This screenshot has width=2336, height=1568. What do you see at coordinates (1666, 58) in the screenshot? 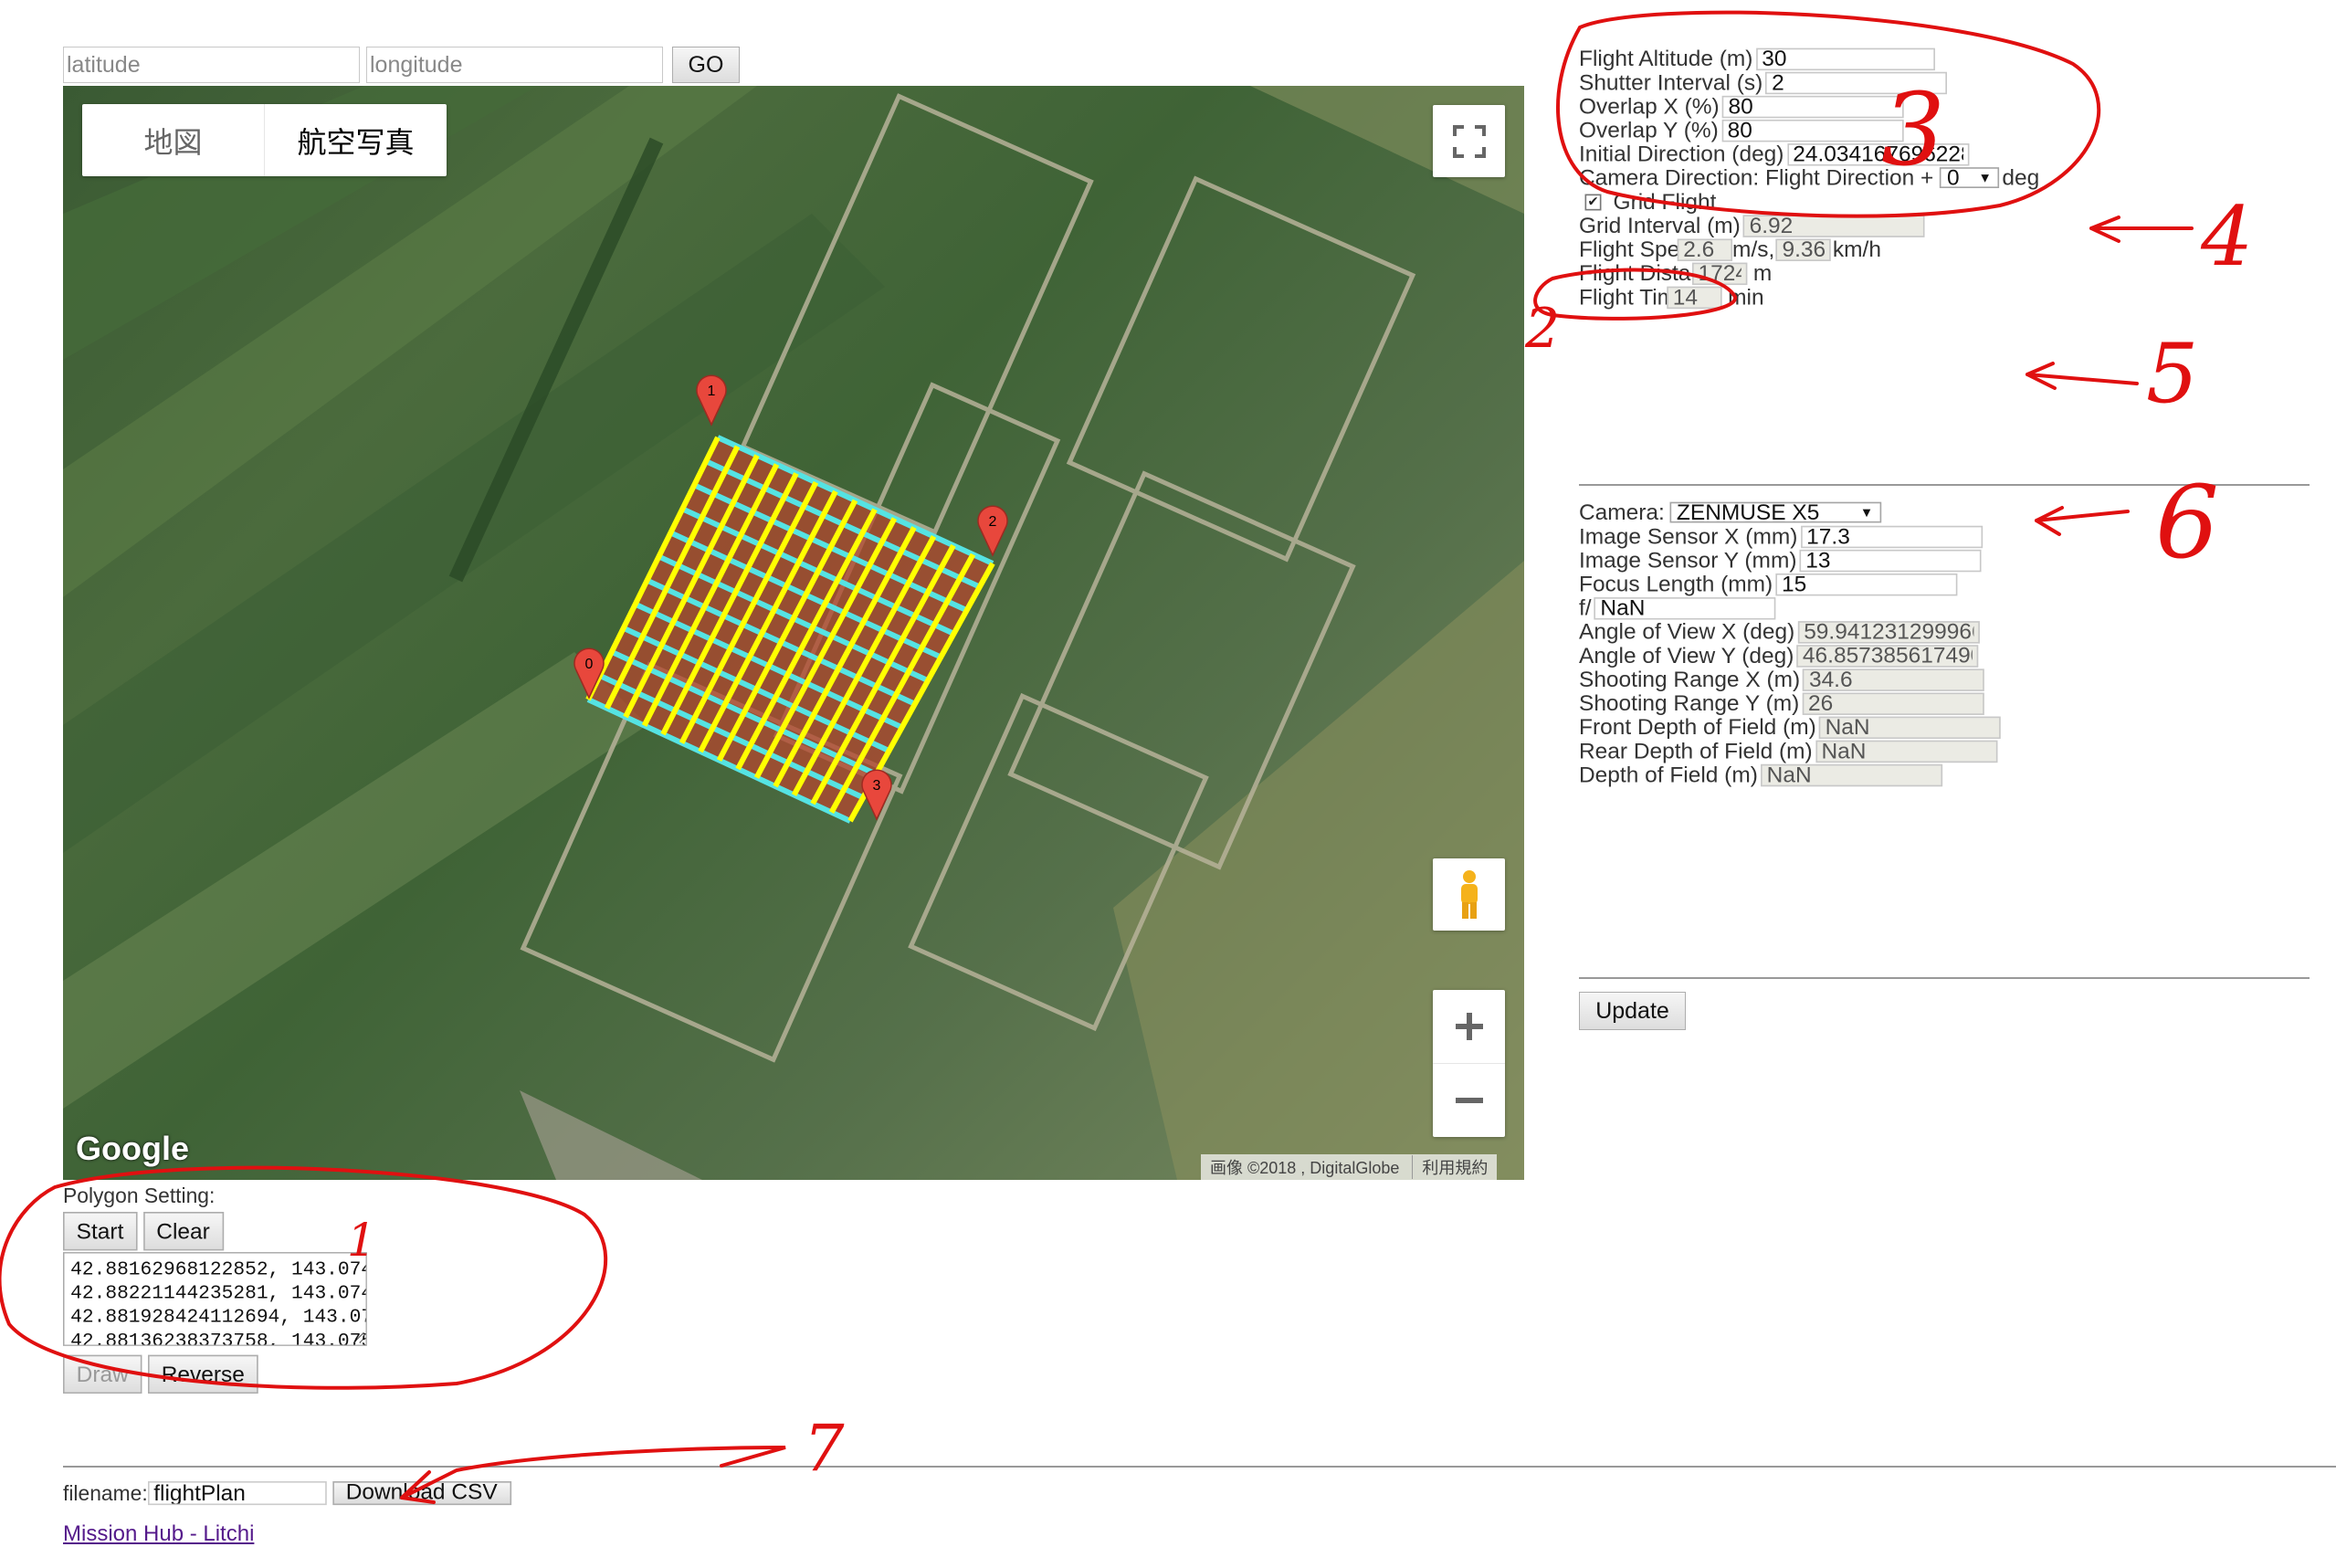
I see `altitude-label: Flight Altitude (m)` at bounding box center [1666, 58].